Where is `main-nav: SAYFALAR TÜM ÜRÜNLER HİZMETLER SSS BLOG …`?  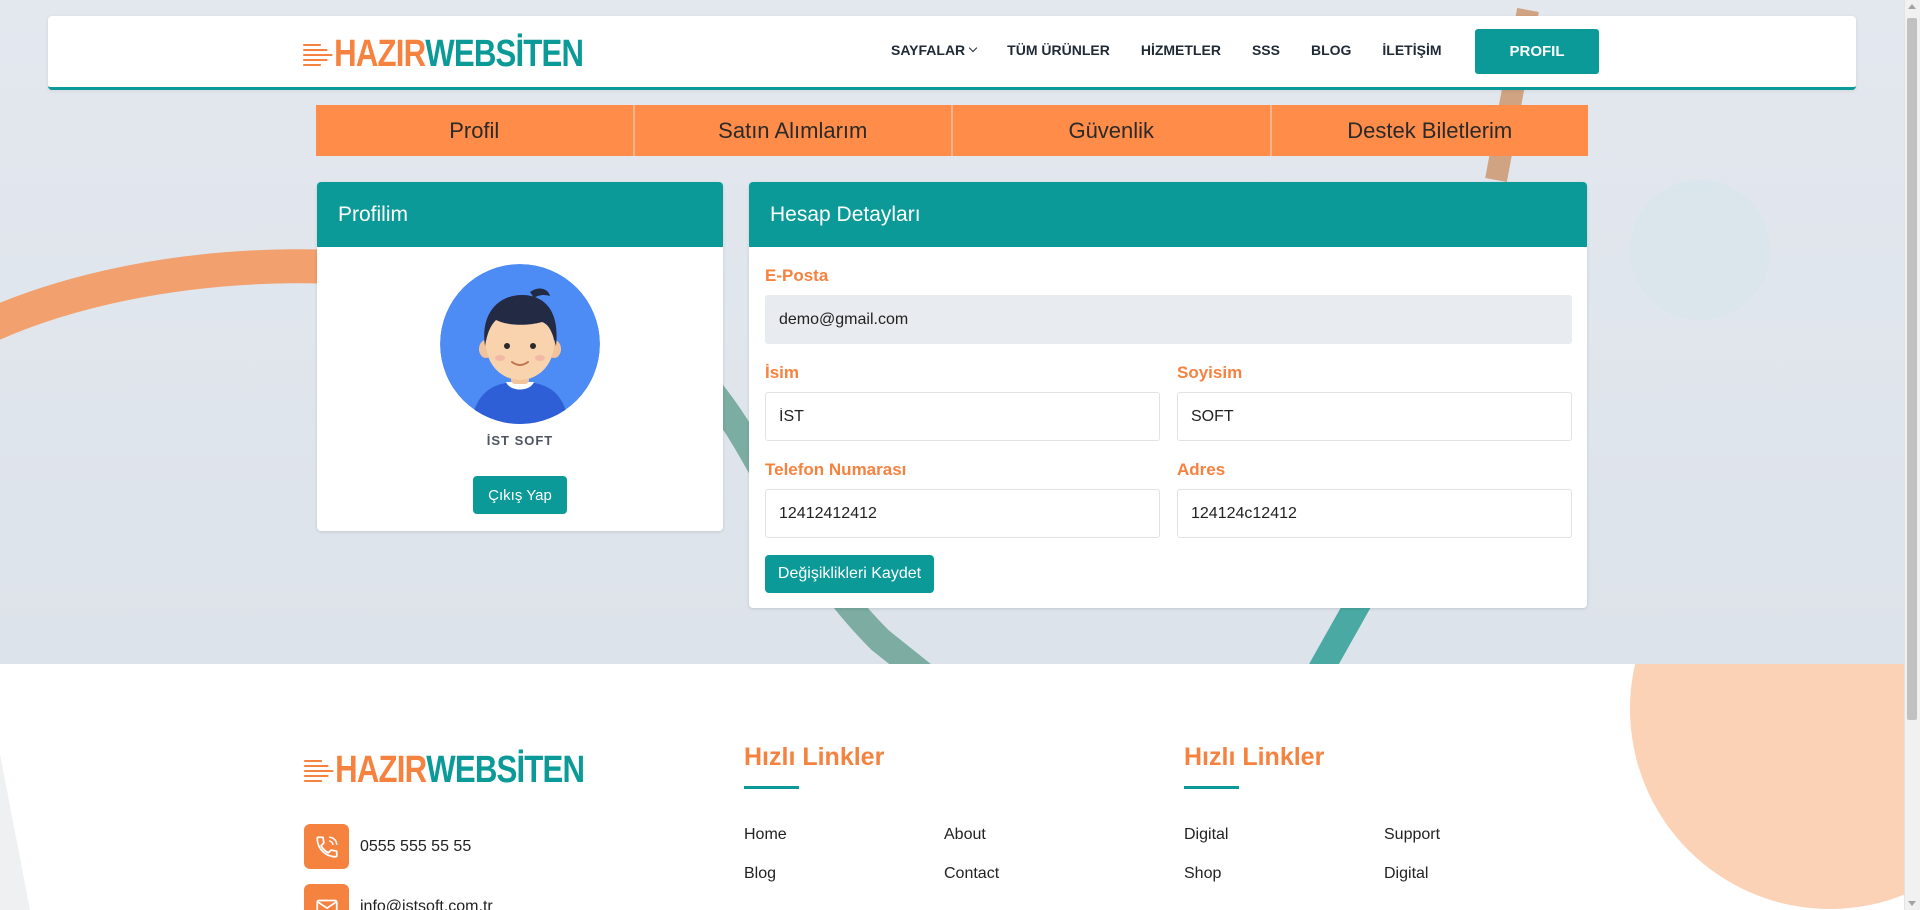 main-nav: SAYFALAR TÜM ÜRÜNLER HİZMETLER SSS BLOG … is located at coordinates (1182, 50).